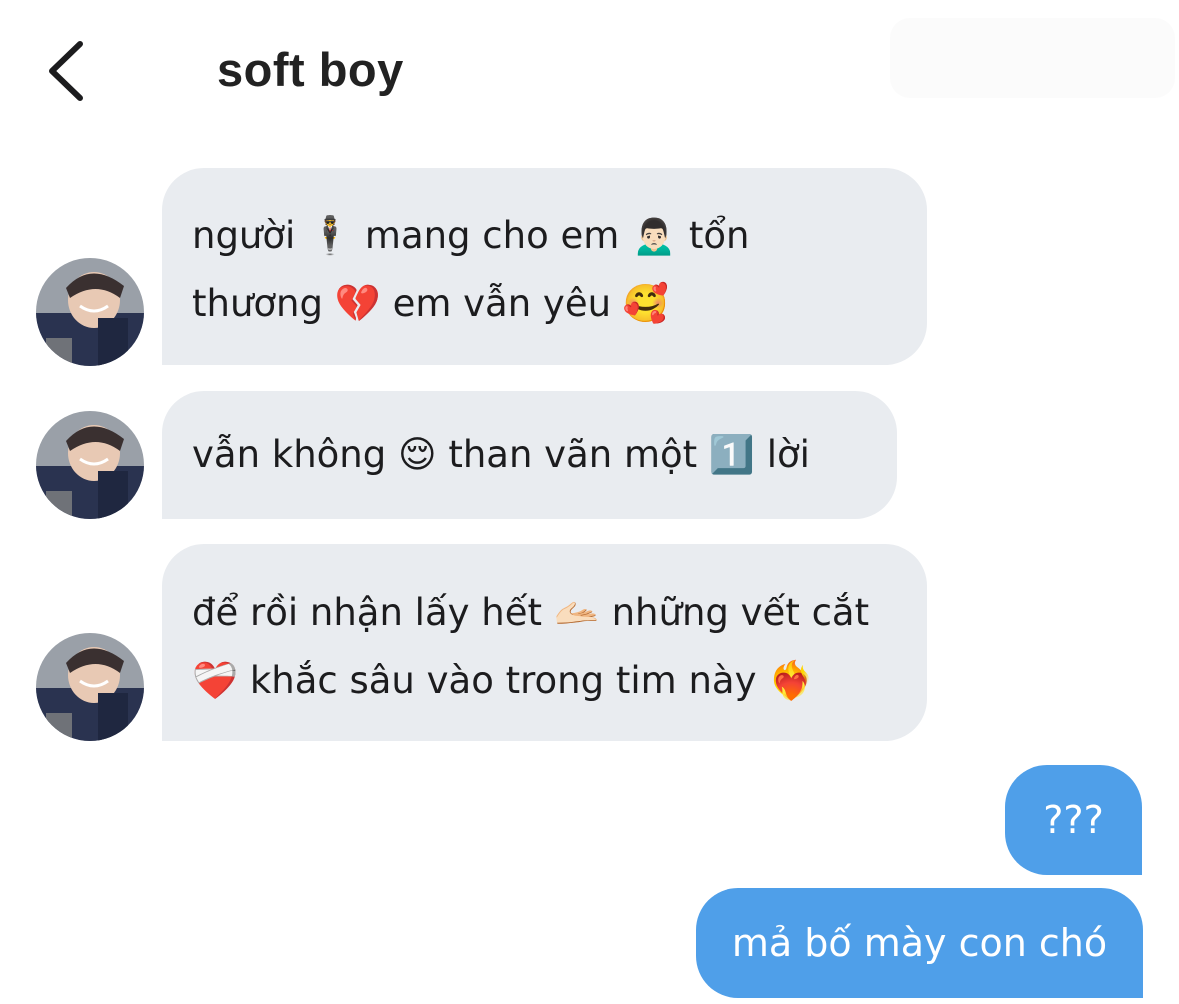 The width and height of the screenshot is (1179, 1004). I want to click on outgoing-message: mả bố mày con chó, so click(919, 943).